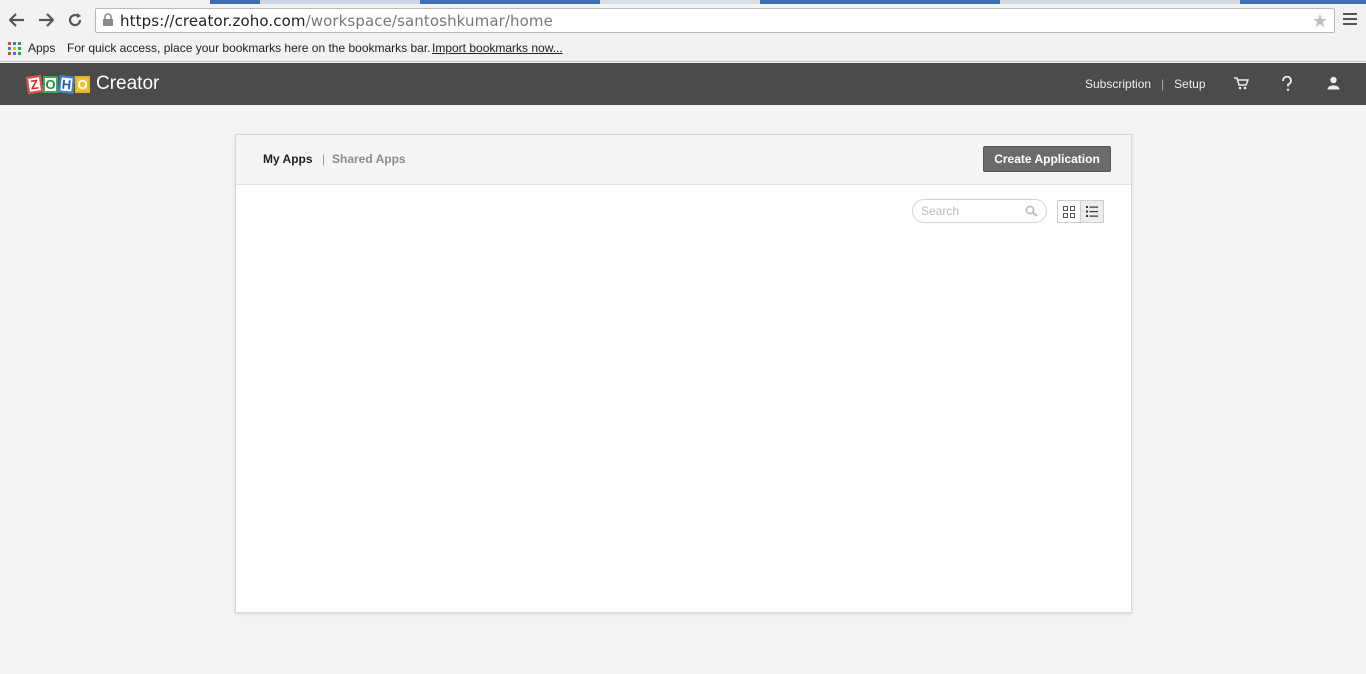 The width and height of the screenshot is (1366, 674). What do you see at coordinates (1320, 21) in the screenshot?
I see `bookmark-star-icon: ★` at bounding box center [1320, 21].